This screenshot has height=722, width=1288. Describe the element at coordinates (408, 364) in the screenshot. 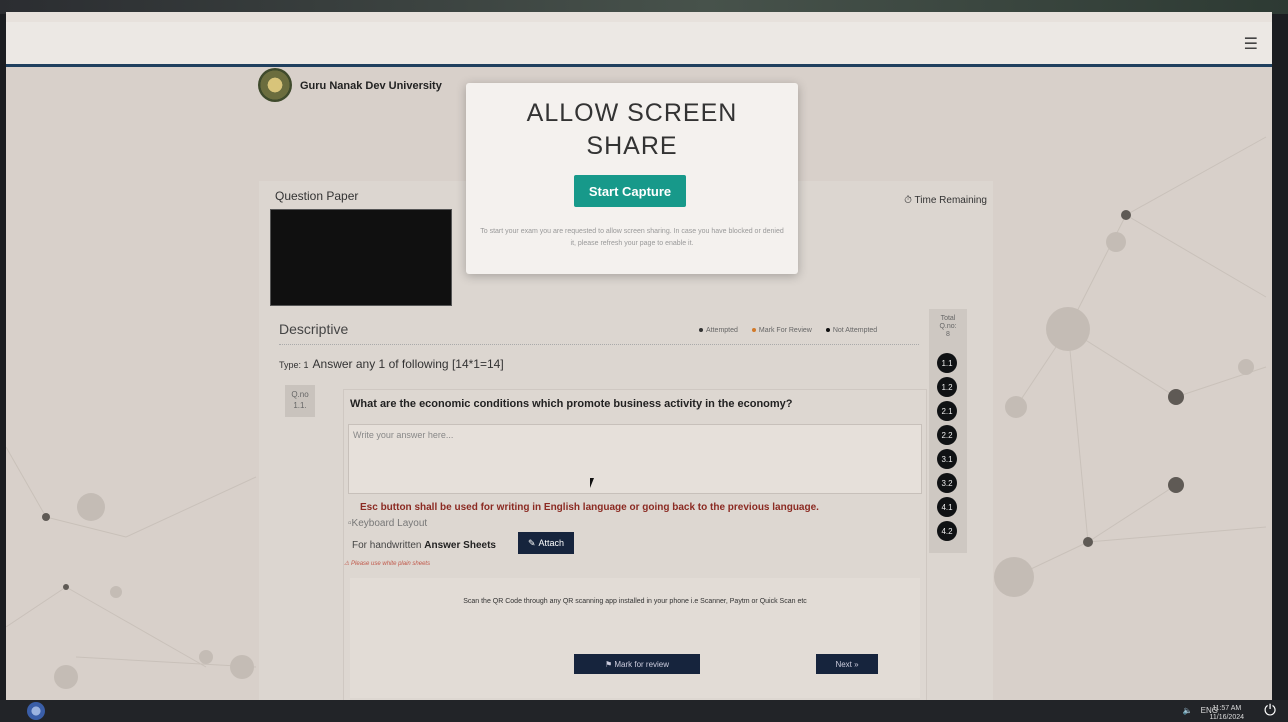

I see `type-text: Answer any 1 of following [14*1=14]` at that location.